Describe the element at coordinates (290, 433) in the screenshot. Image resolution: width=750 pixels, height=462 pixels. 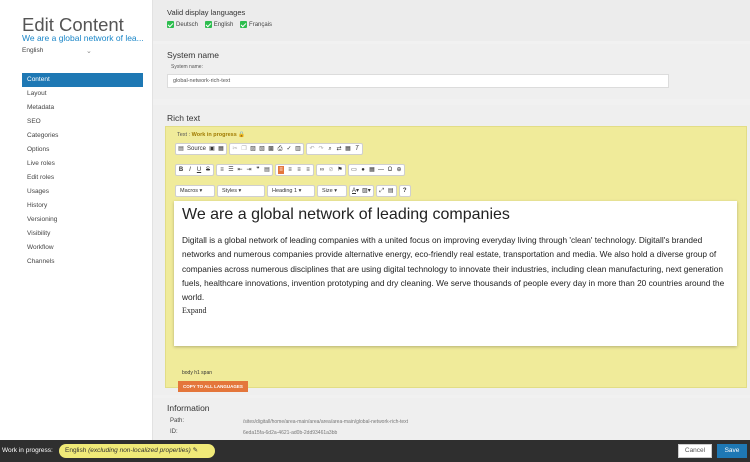
I see `id-value: 6eda15fa-6d2a-4621-ad0b-2dd93461a3bb` at that location.